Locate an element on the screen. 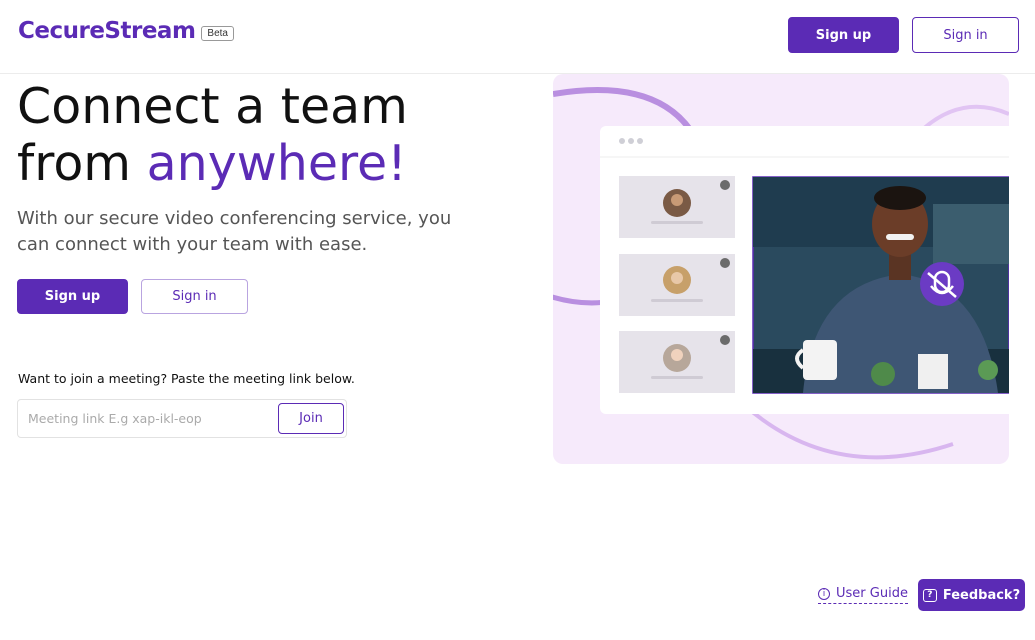 The width and height of the screenshot is (1035, 640). join-button: Join is located at coordinates (311, 418).